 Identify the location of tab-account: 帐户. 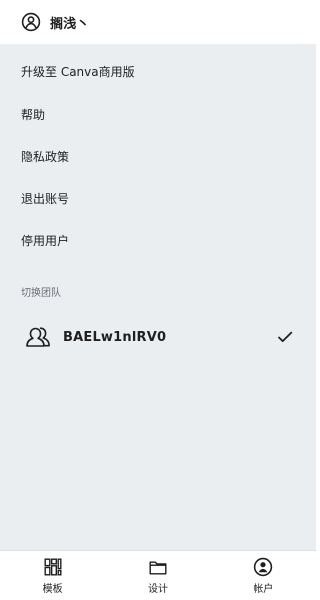
(263, 575).